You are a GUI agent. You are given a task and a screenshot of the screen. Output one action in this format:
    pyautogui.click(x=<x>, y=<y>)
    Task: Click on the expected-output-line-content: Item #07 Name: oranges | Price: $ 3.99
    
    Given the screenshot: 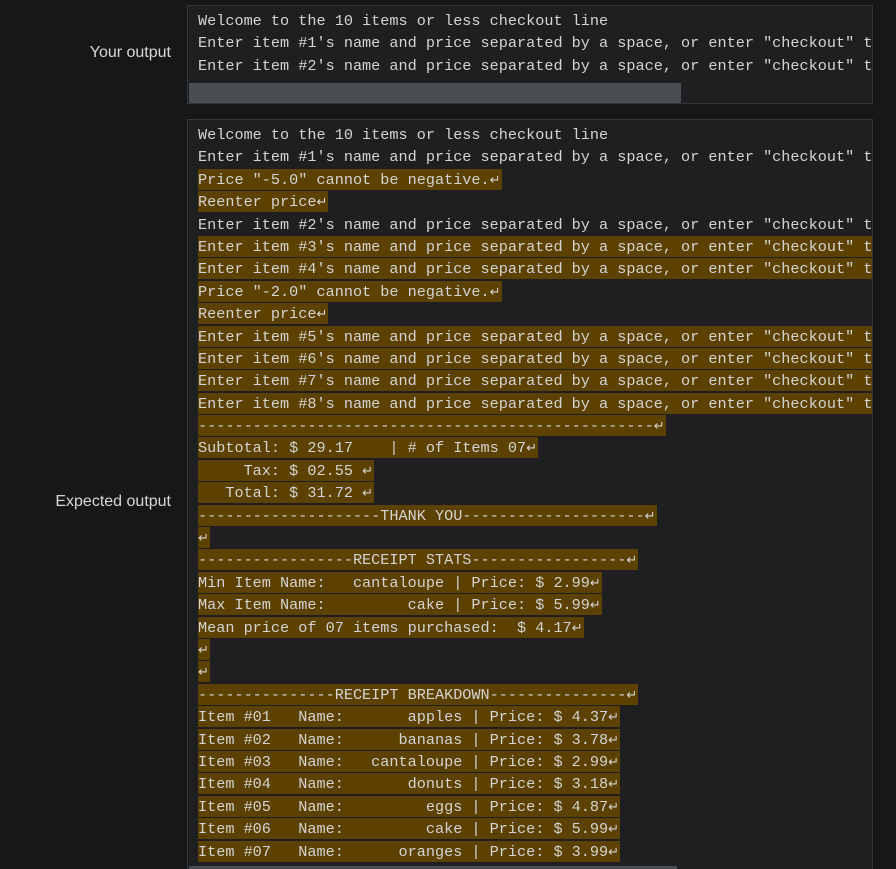 What is the action you would take?
    pyautogui.click(x=403, y=851)
    